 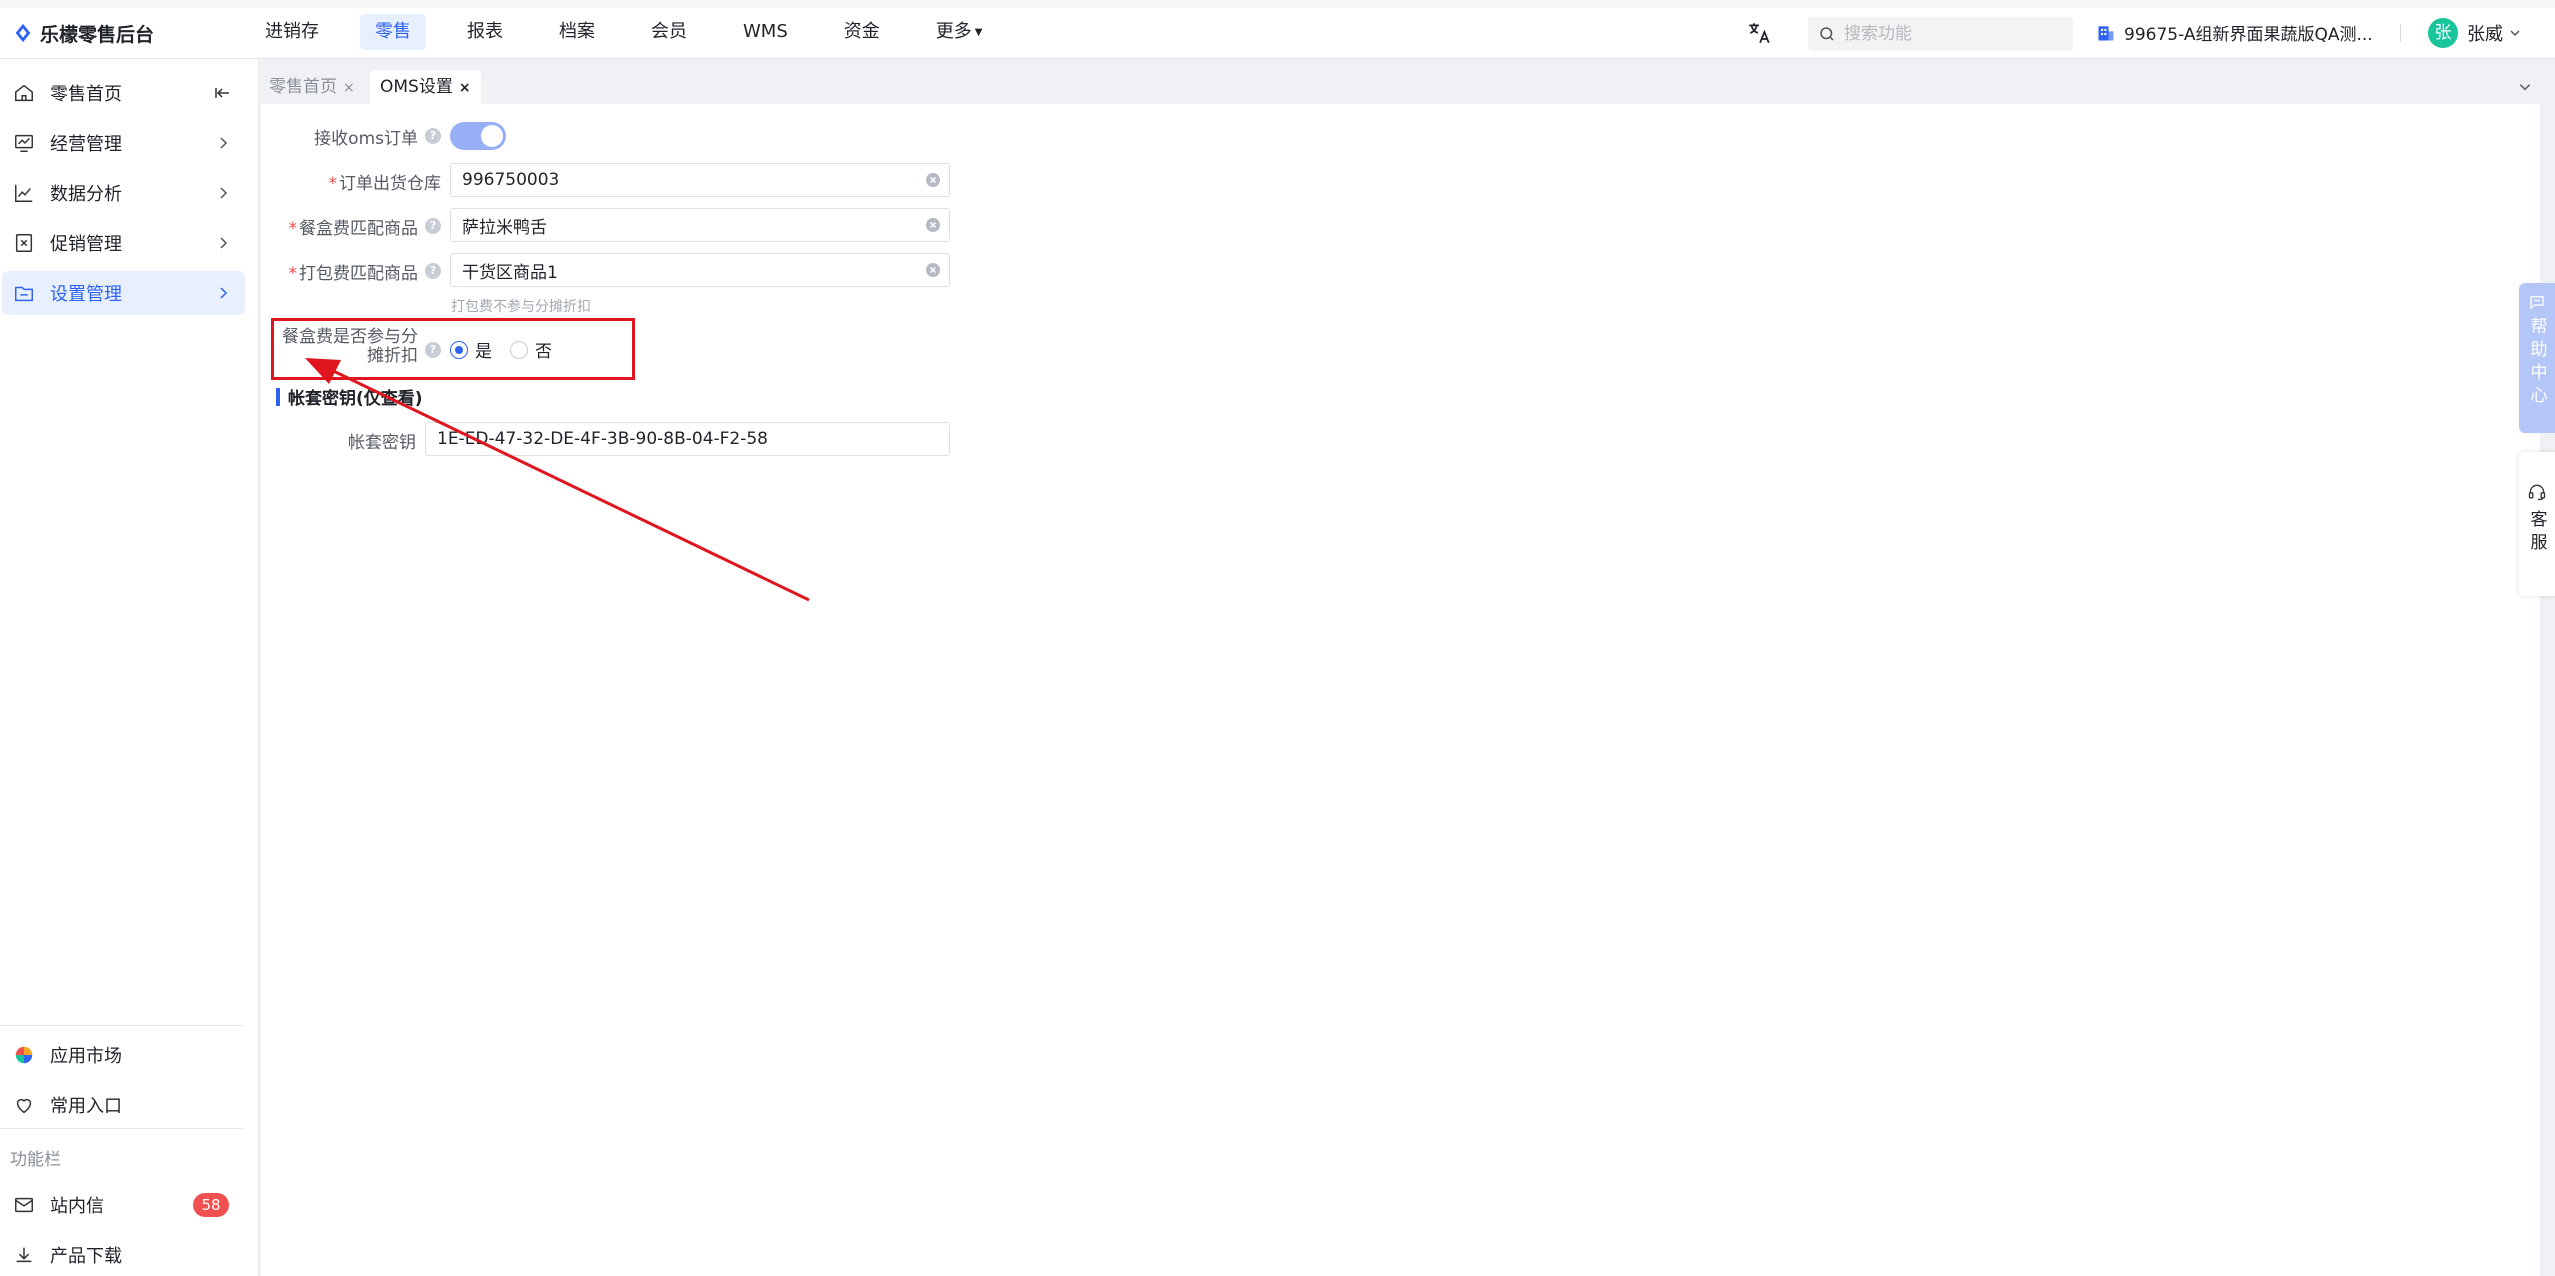 What do you see at coordinates (416, 87) in the screenshot?
I see `tab-label: OMS设置` at bounding box center [416, 87].